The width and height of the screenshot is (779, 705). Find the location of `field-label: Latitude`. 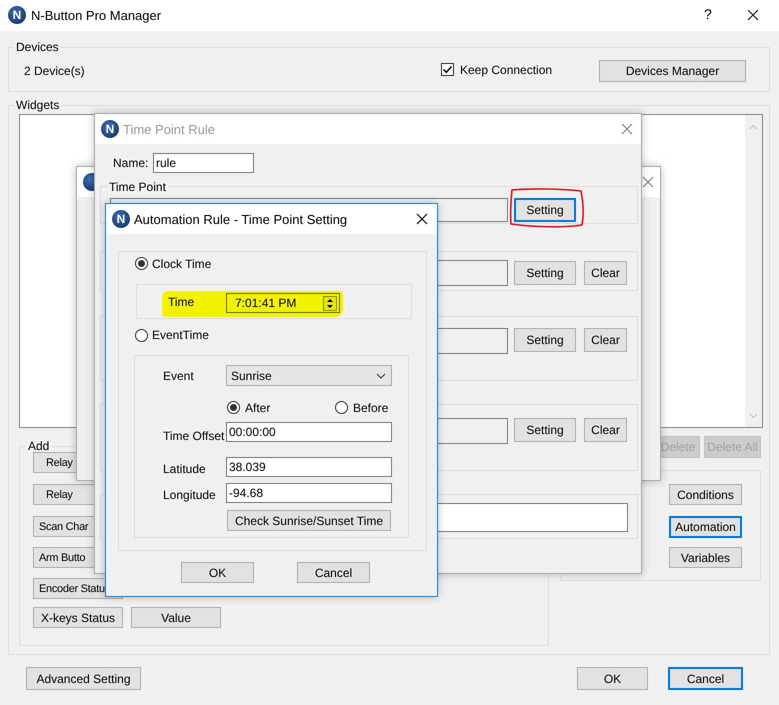

field-label: Latitude is located at coordinates (184, 469).